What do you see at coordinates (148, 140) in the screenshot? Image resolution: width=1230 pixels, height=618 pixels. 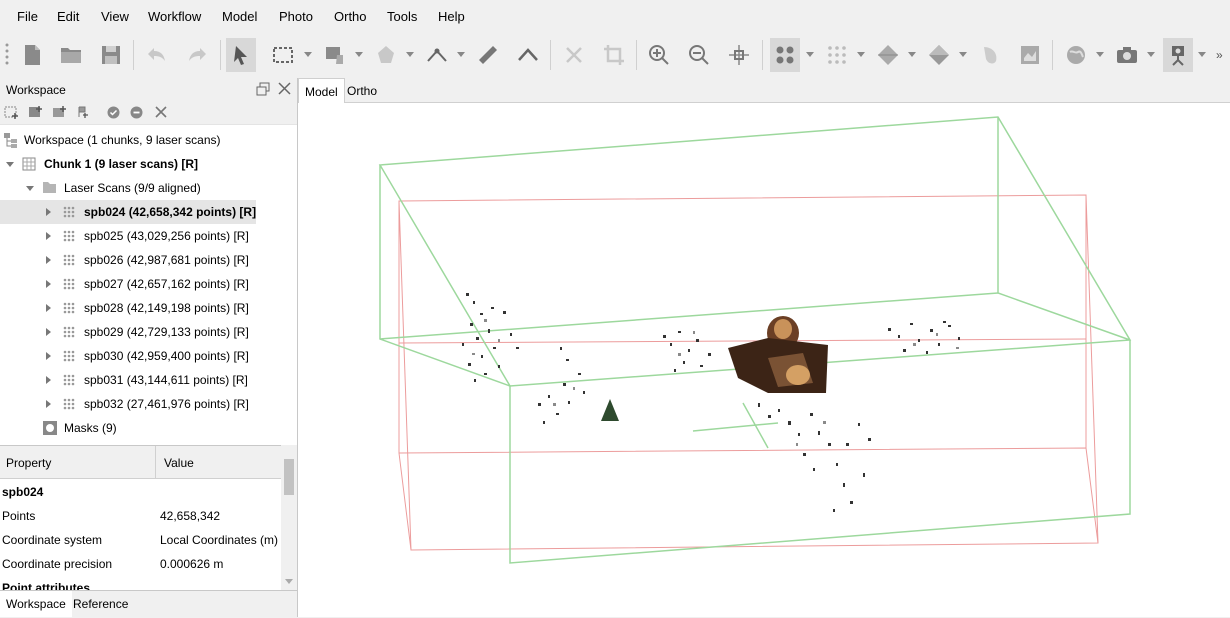 I see `tree-workspace-root: Workspace (1 chunks, 9 laser scans)` at bounding box center [148, 140].